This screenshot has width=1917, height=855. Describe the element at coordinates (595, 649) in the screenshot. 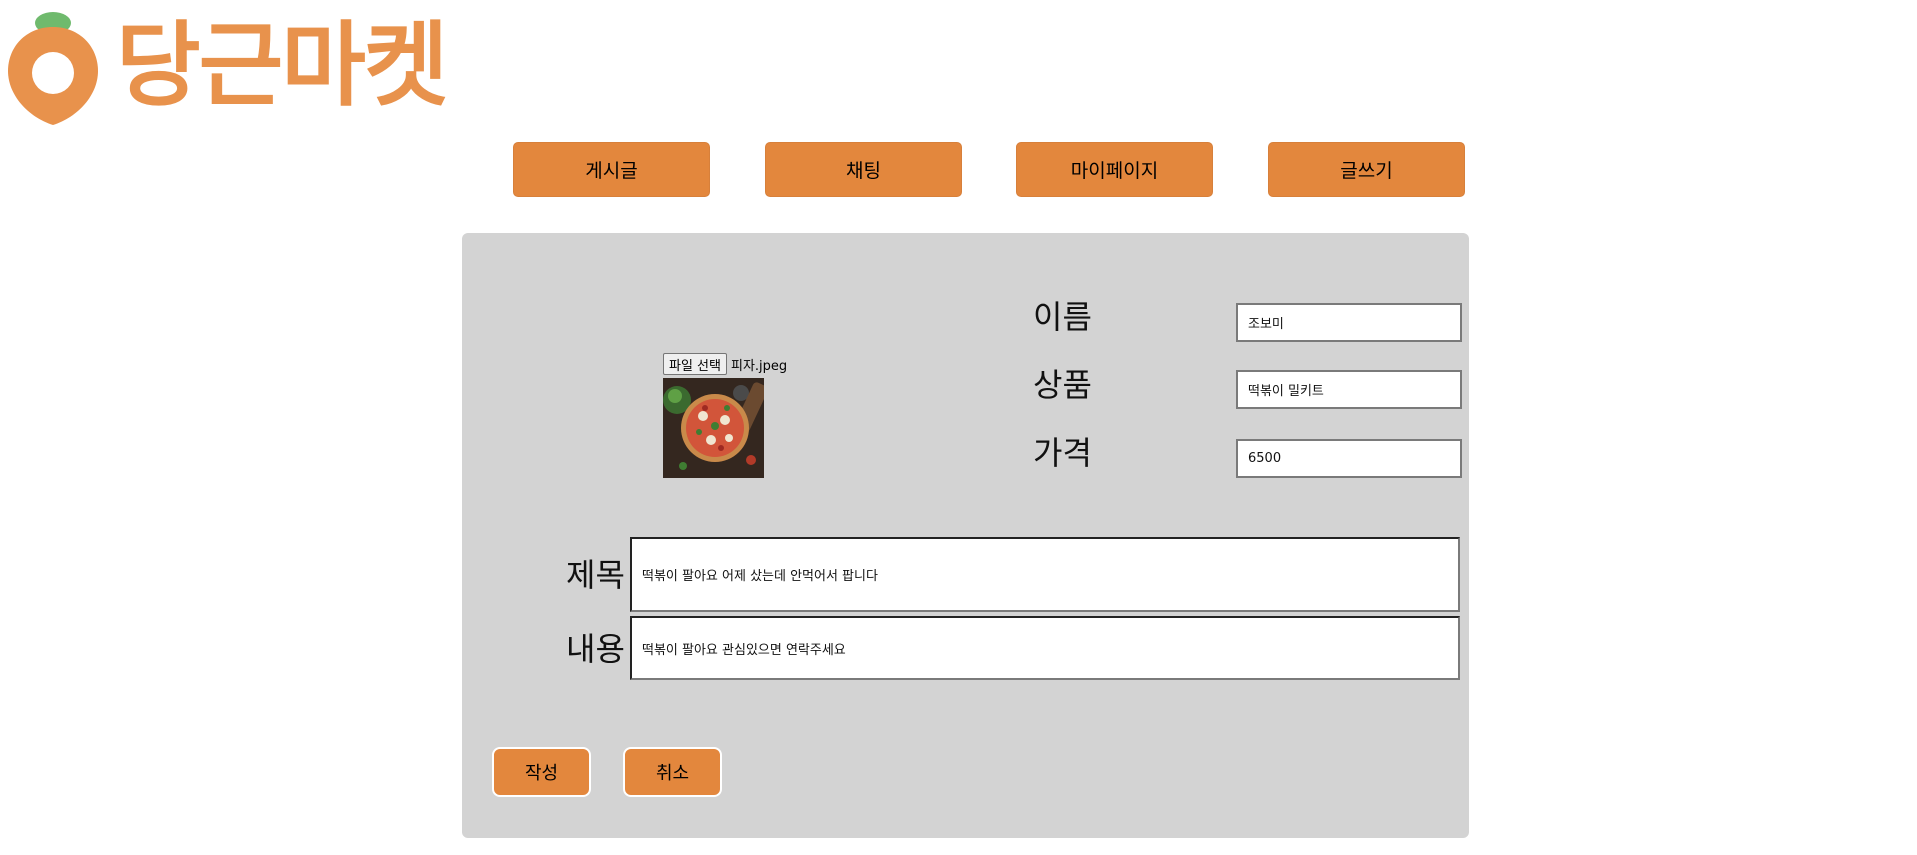

I see `content-label: 내용` at that location.